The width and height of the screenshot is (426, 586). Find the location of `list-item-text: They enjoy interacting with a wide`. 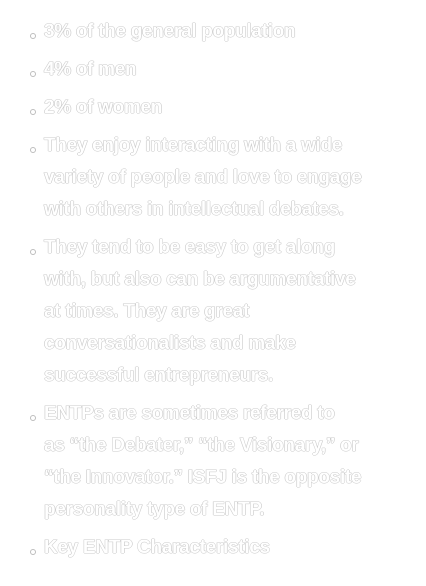

list-item-text: They enjoy interacting with a wide is located at coordinates (193, 145).